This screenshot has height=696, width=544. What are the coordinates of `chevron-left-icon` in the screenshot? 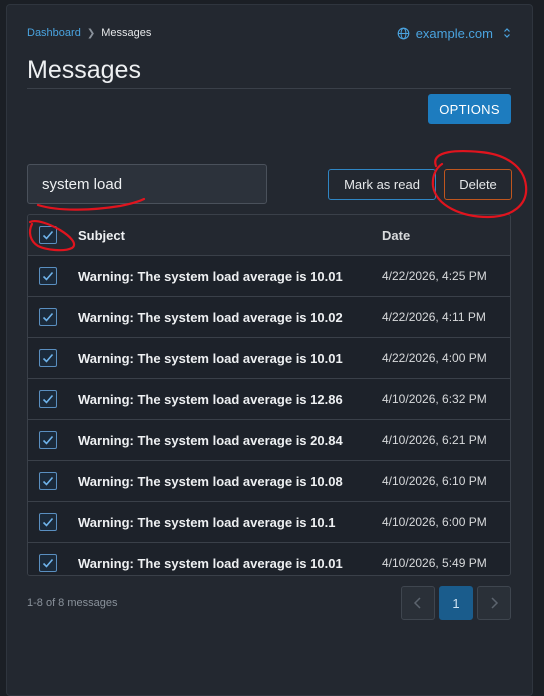 It's located at (417, 603).